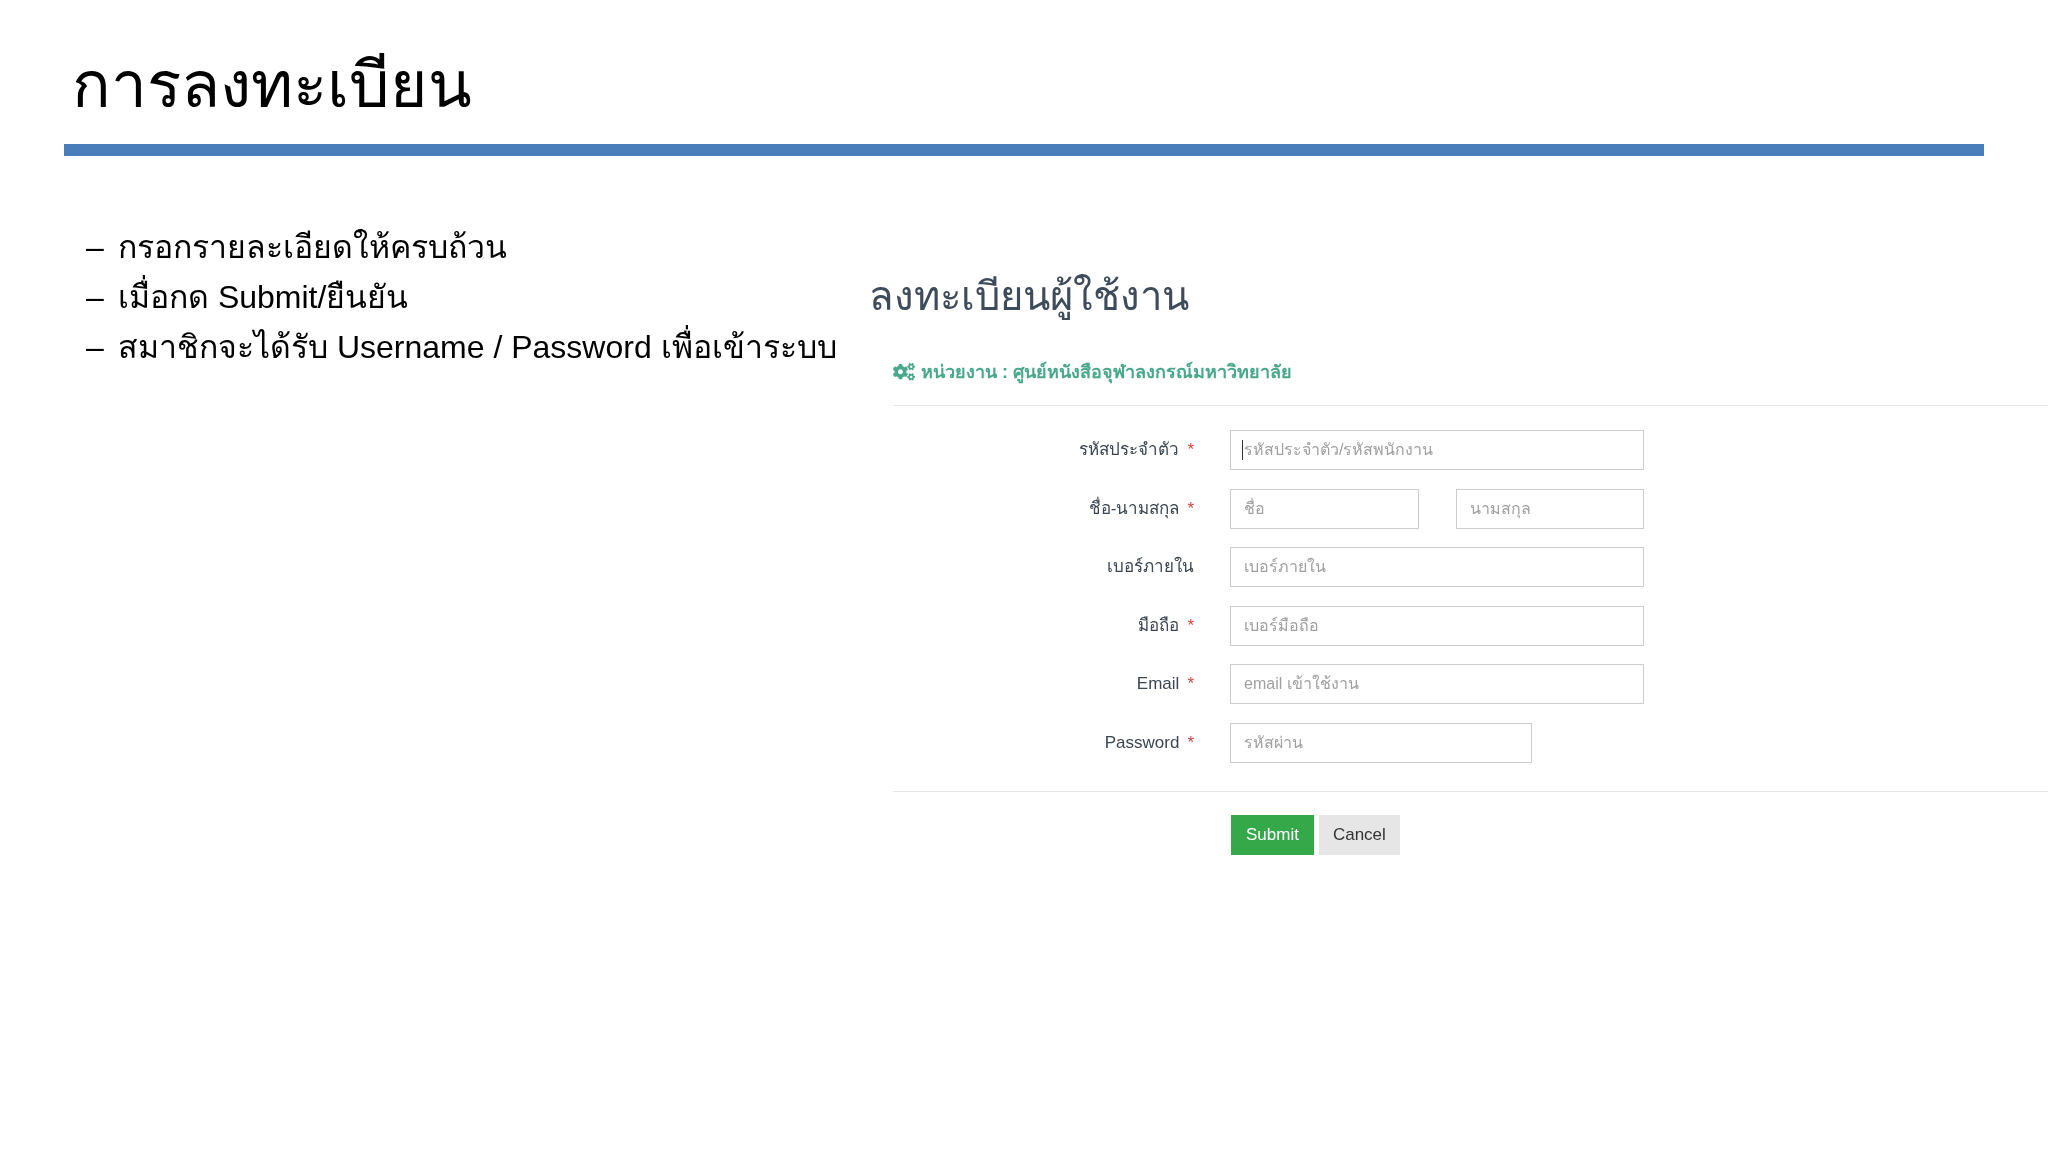 This screenshot has width=2048, height=1152. What do you see at coordinates (1437, 567) in the screenshot?
I see `input-field: เบอร์ภายใน` at bounding box center [1437, 567].